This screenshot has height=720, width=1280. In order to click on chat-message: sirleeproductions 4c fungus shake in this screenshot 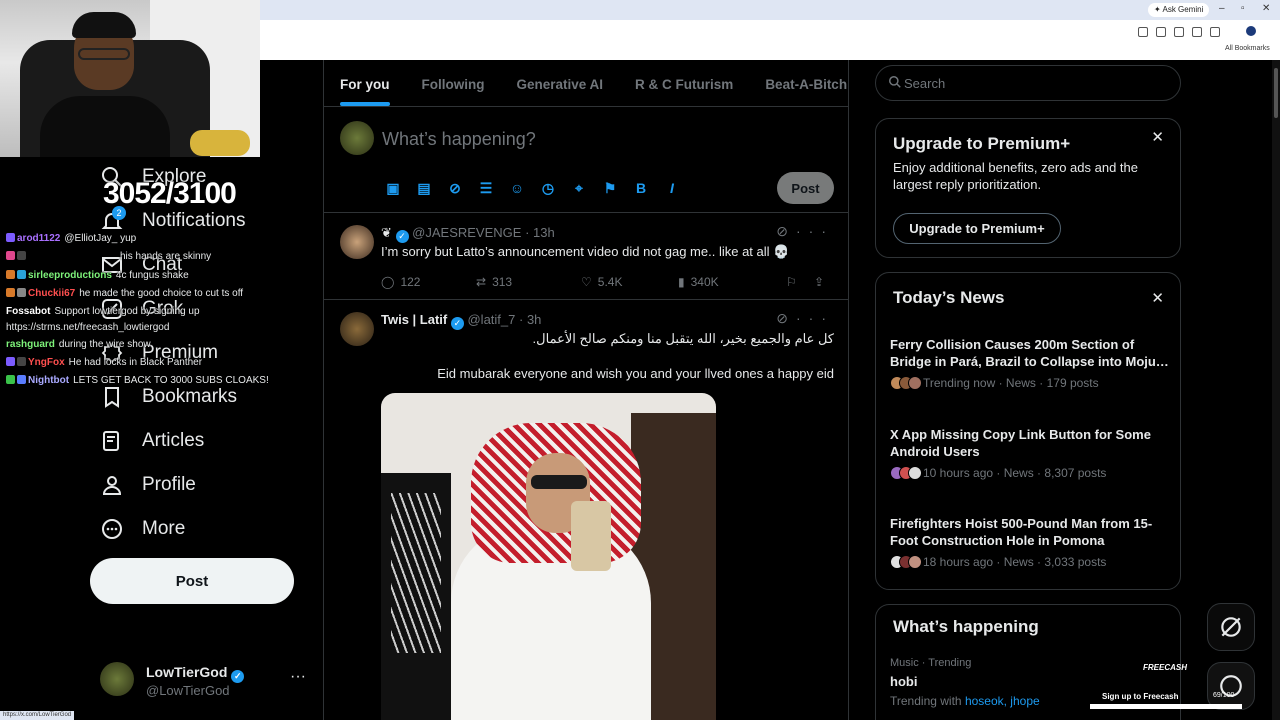, I will do `click(156, 276)`.